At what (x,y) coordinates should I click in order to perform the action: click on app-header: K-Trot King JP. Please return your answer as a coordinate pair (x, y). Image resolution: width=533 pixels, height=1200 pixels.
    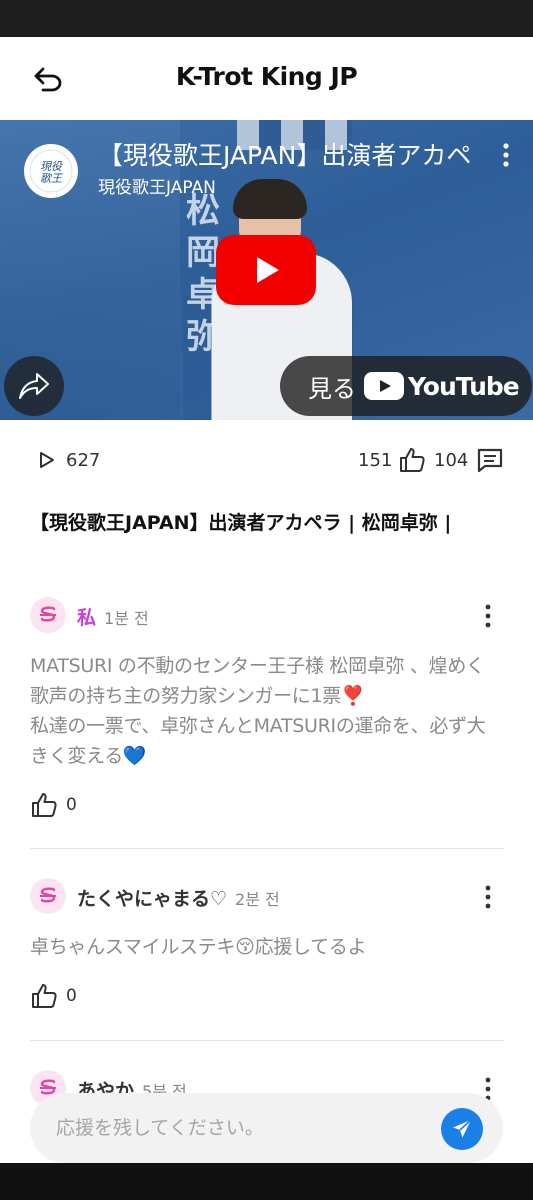
    Looking at the image, I should click on (266, 78).